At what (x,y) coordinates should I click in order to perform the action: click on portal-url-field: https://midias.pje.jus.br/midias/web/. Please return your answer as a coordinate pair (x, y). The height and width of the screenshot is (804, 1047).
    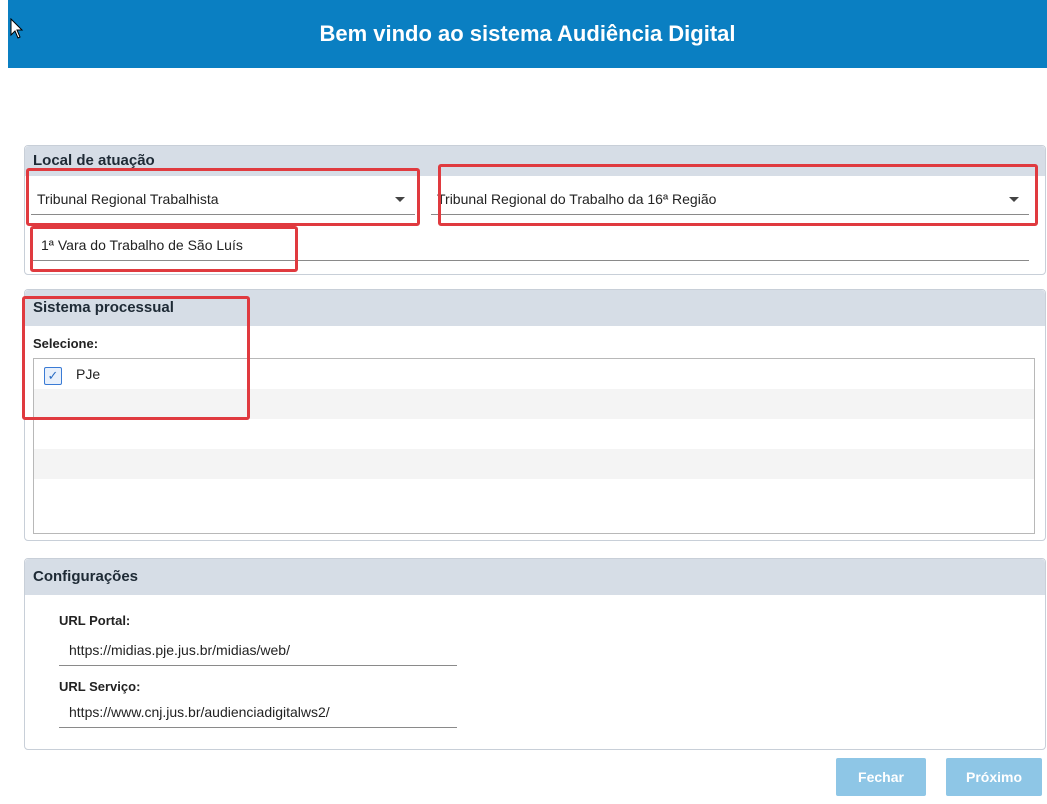
    Looking at the image, I should click on (258, 650).